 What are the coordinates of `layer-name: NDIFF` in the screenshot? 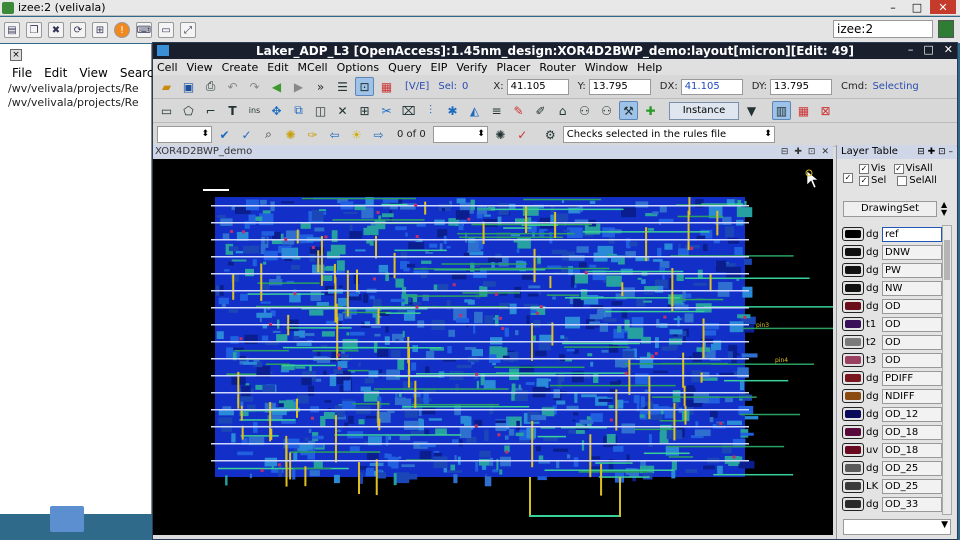 It's located at (912, 396).